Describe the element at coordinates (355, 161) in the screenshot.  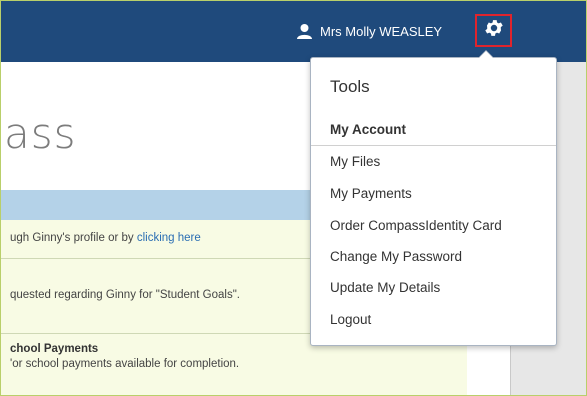
I see `menu-item-my-files: My Files` at that location.